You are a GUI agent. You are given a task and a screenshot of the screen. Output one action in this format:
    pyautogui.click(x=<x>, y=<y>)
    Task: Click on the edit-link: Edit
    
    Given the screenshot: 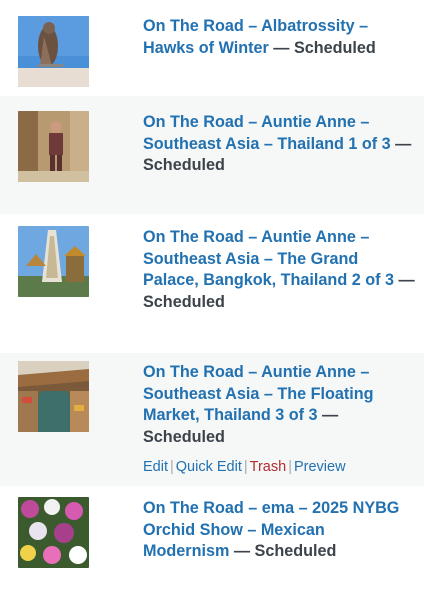 What is the action you would take?
    pyautogui.click(x=155, y=467)
    